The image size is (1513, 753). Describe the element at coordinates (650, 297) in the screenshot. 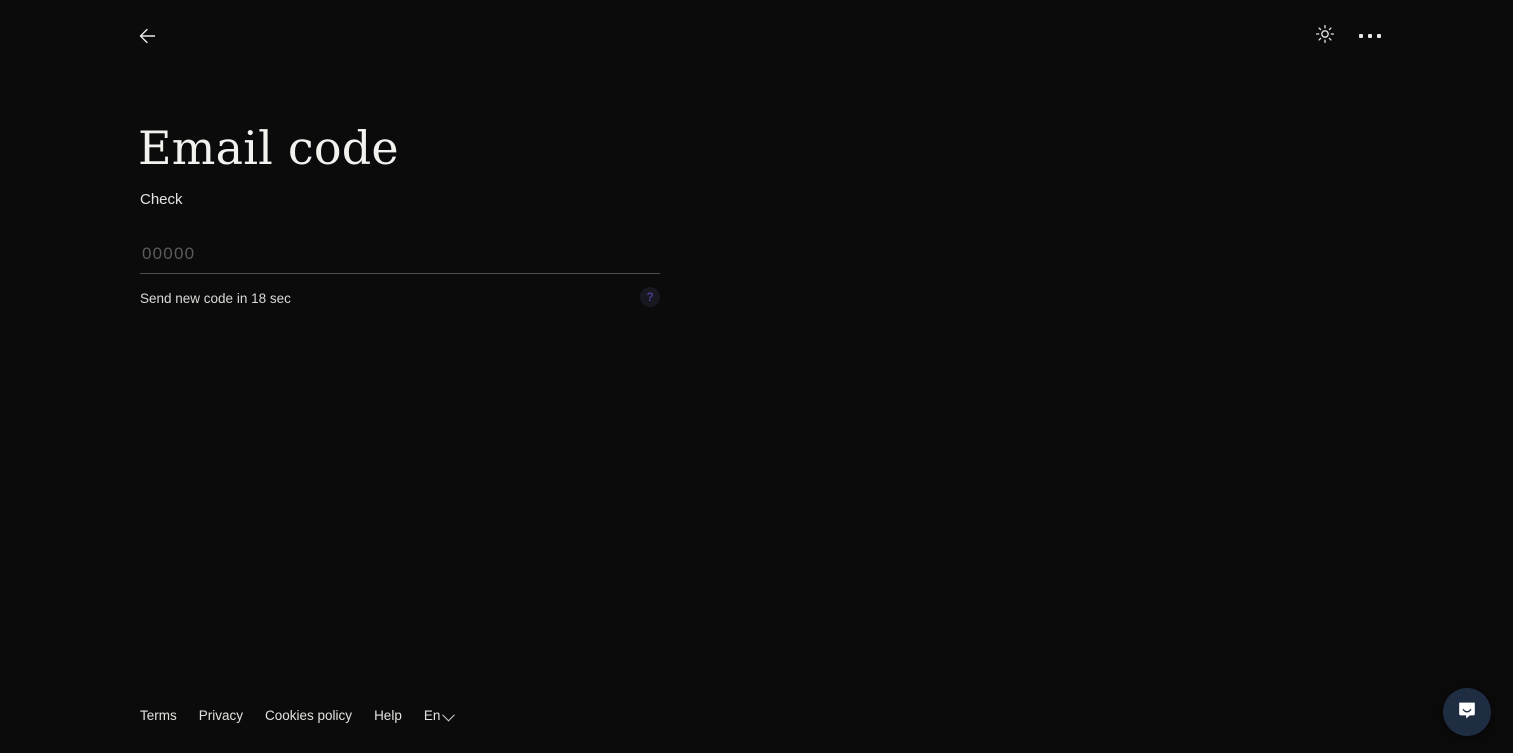

I see `help-badge: ?` at that location.